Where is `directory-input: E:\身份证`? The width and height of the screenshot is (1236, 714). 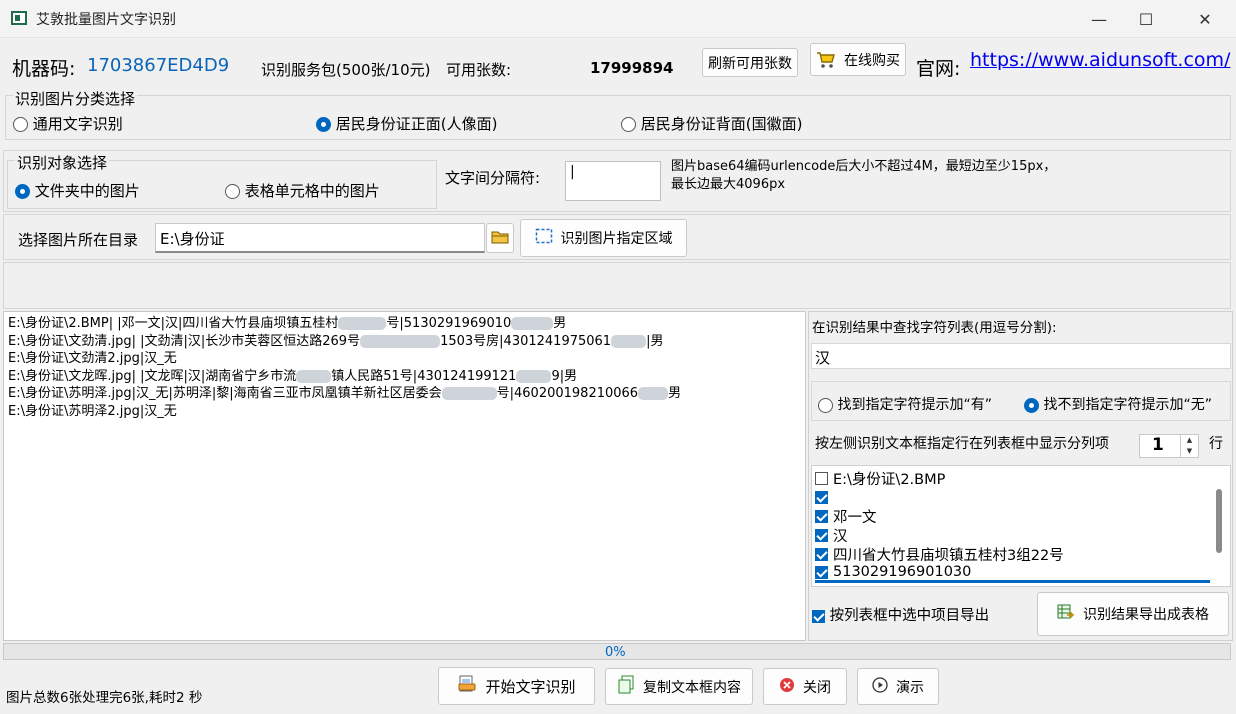
directory-input: E:\身份证 is located at coordinates (320, 238).